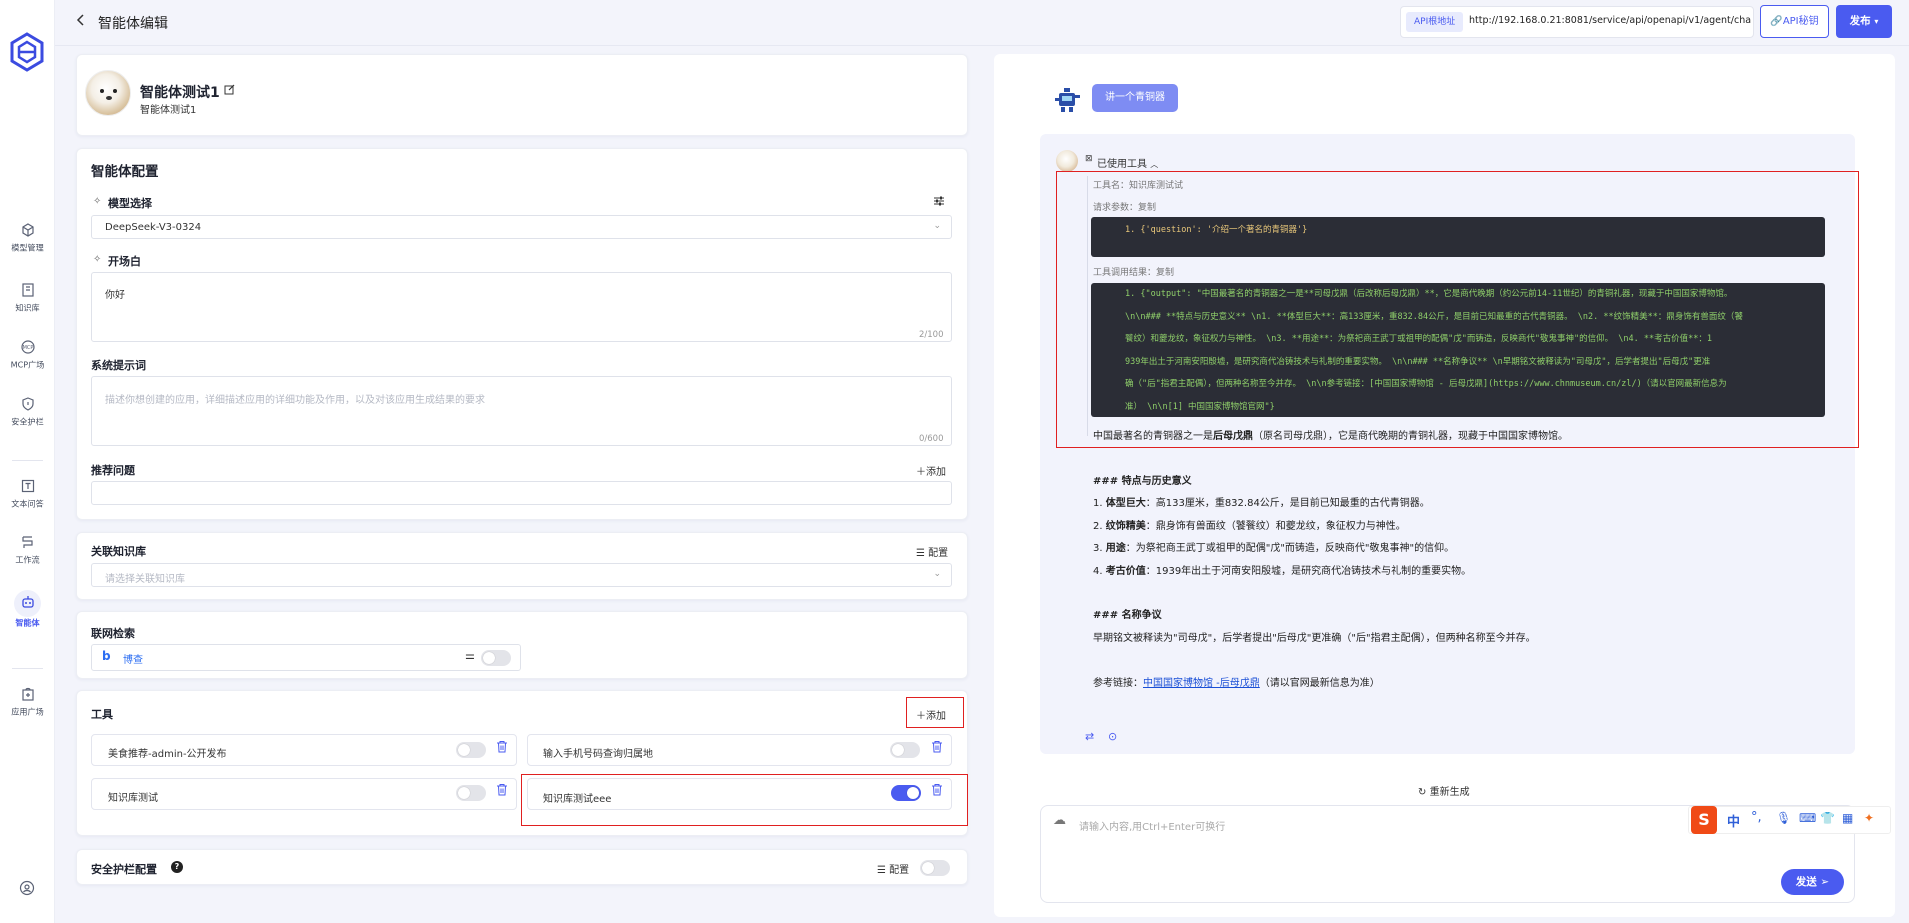  I want to click on chevron-down-icon: ⌄, so click(937, 574).